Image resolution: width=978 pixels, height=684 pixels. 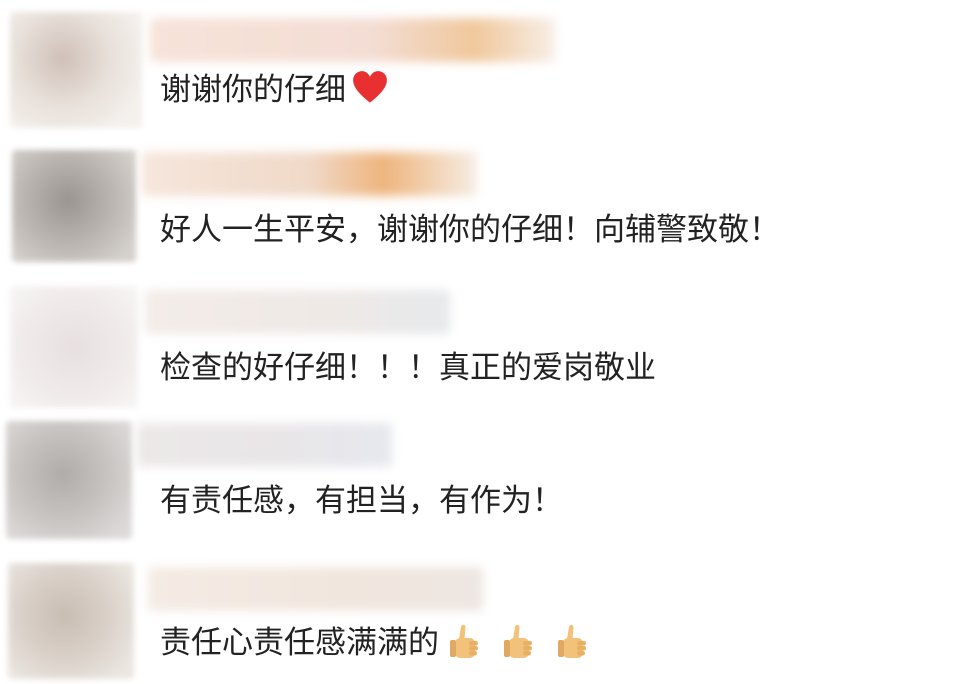 What do you see at coordinates (299, 643) in the screenshot?
I see `comment-text-content: 责任心责任感满满的` at bounding box center [299, 643].